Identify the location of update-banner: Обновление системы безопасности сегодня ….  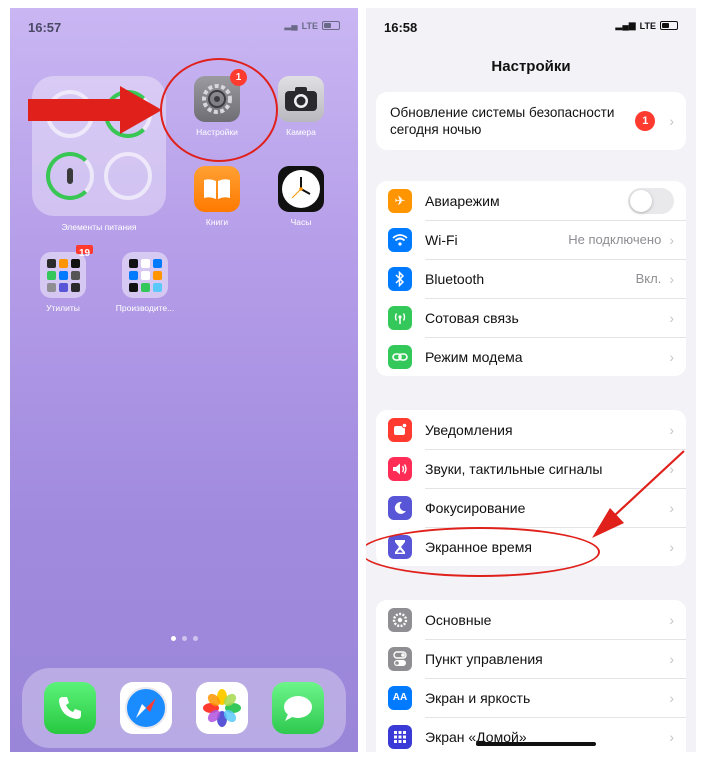
(531, 121).